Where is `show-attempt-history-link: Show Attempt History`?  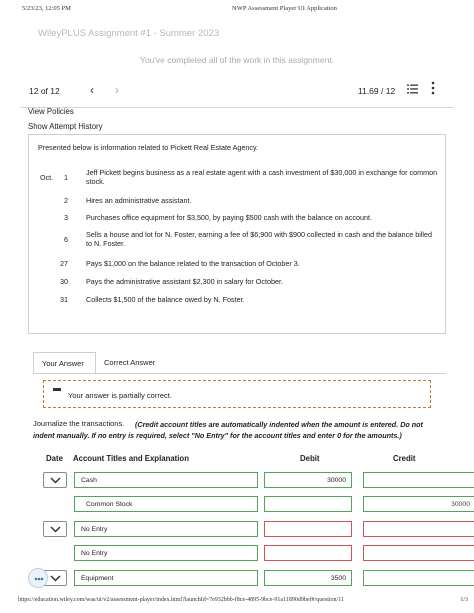 show-attempt-history-link: Show Attempt History is located at coordinates (65, 126).